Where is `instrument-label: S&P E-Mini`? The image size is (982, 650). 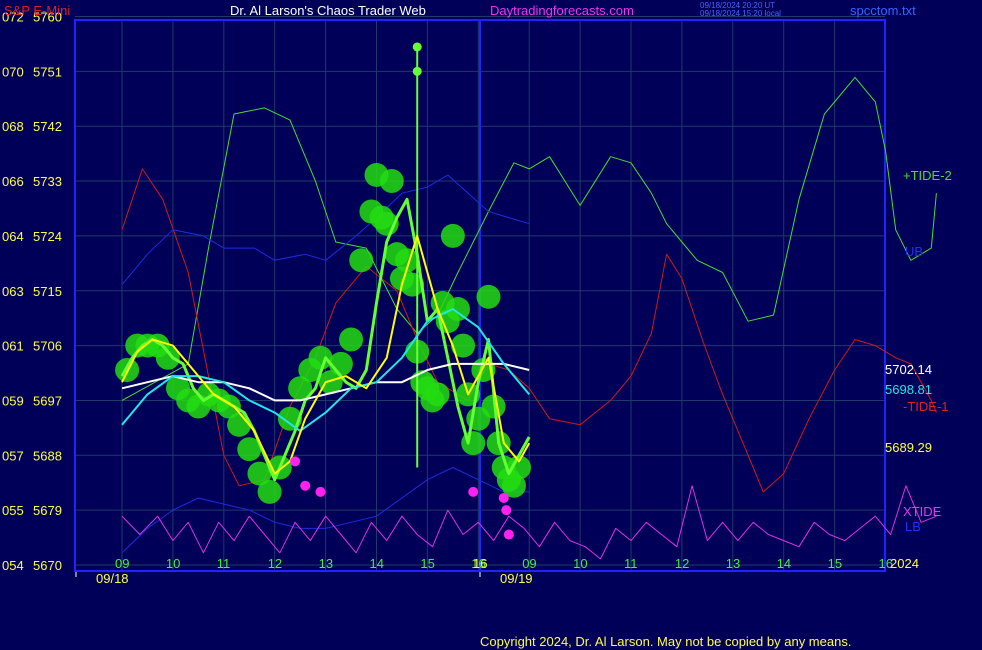
instrument-label: S&P E-Mini is located at coordinates (37, 10).